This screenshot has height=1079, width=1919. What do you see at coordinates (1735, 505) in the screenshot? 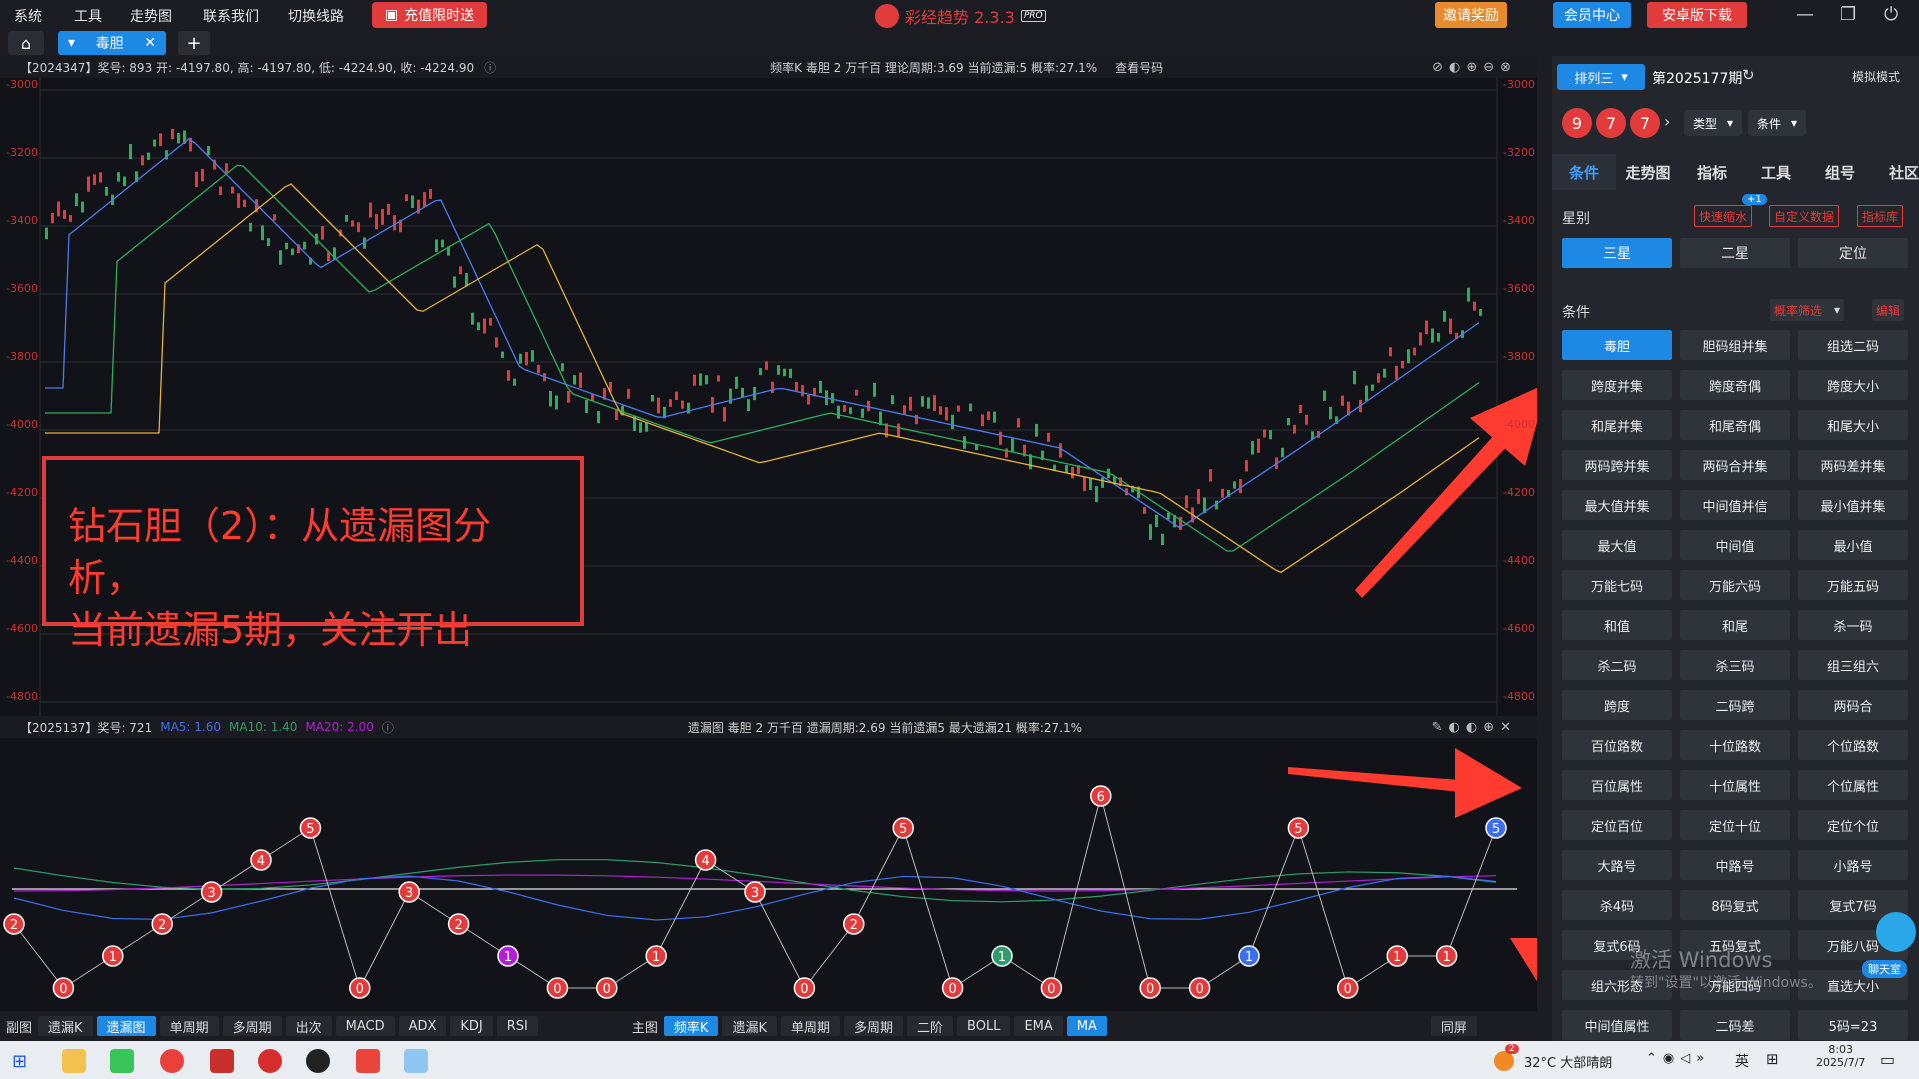
I see `condition-button: 中间值并信` at bounding box center [1735, 505].